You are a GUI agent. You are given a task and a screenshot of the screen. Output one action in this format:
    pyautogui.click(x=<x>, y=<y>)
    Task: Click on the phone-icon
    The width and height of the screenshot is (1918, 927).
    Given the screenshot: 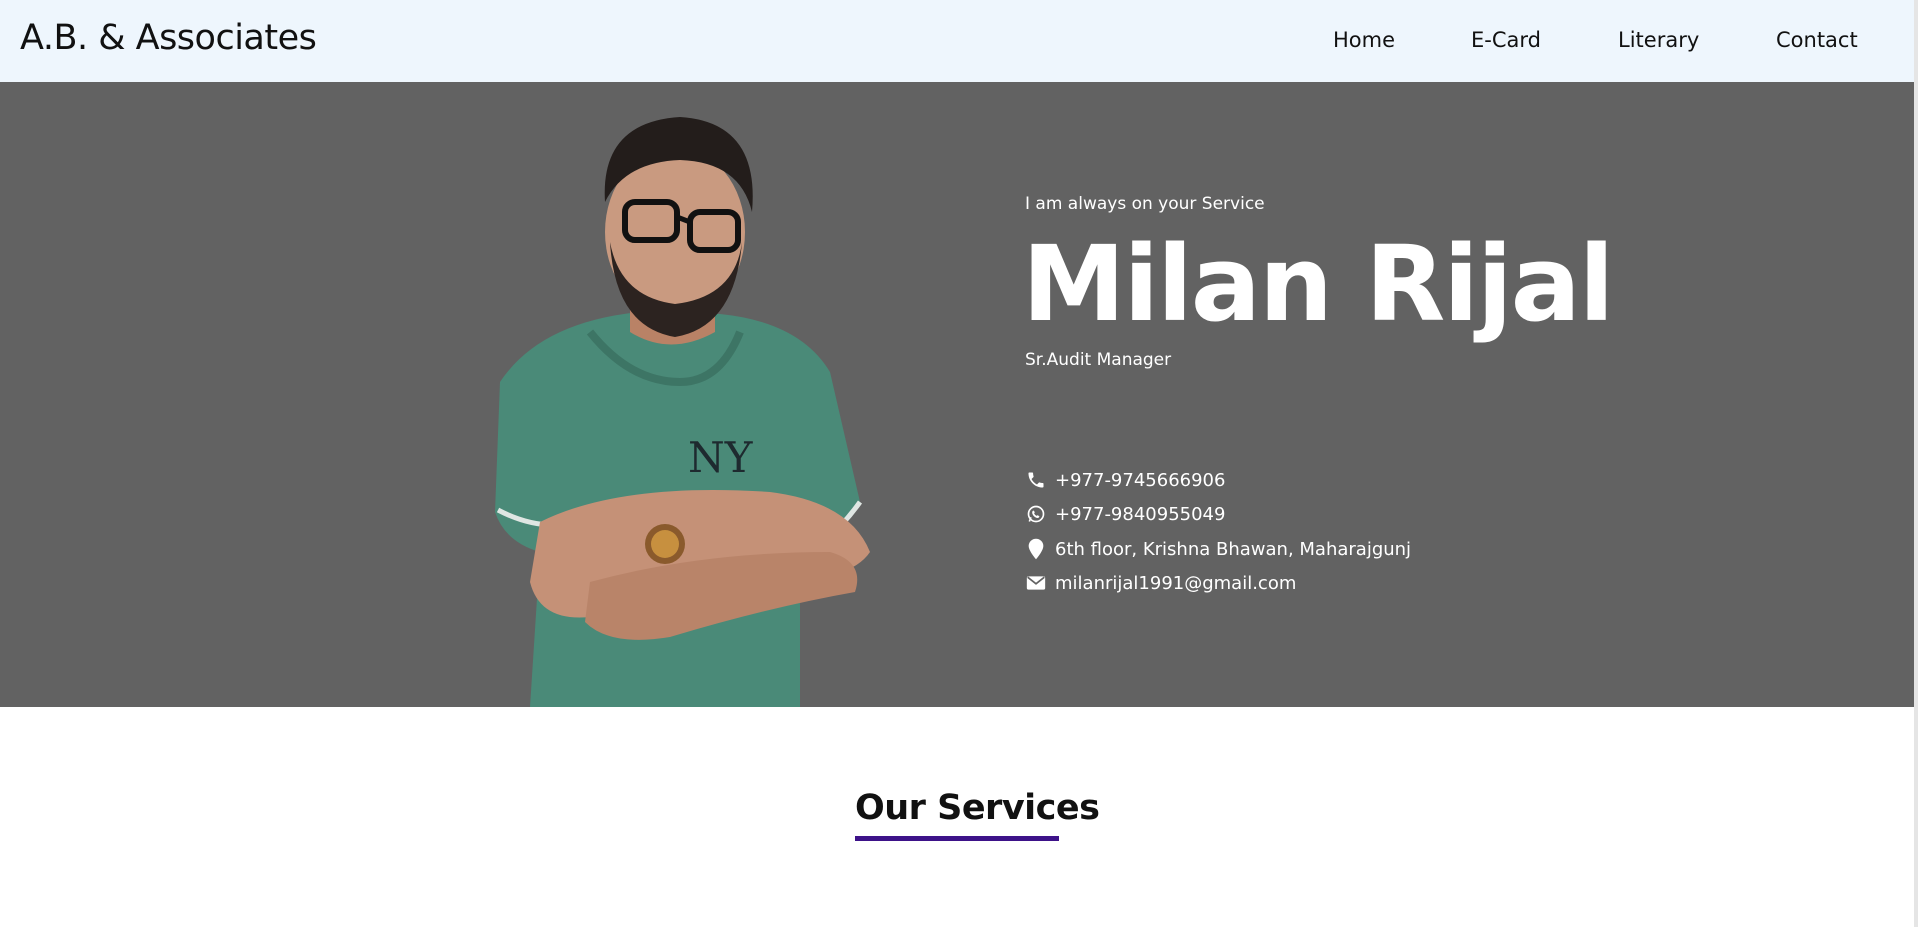 What is the action you would take?
    pyautogui.click(x=1036, y=480)
    